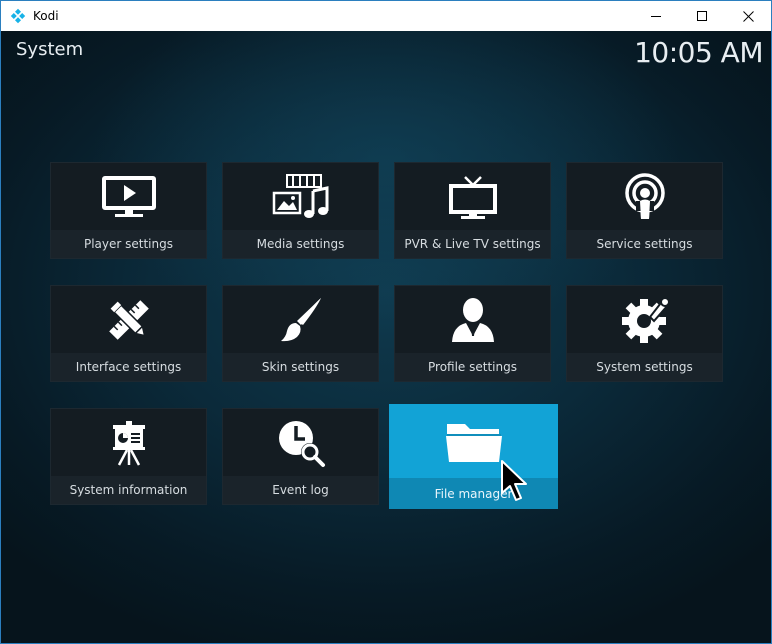 Image resolution: width=772 pixels, height=644 pixels. What do you see at coordinates (46, 16) in the screenshot?
I see `window-title: Kodi` at bounding box center [46, 16].